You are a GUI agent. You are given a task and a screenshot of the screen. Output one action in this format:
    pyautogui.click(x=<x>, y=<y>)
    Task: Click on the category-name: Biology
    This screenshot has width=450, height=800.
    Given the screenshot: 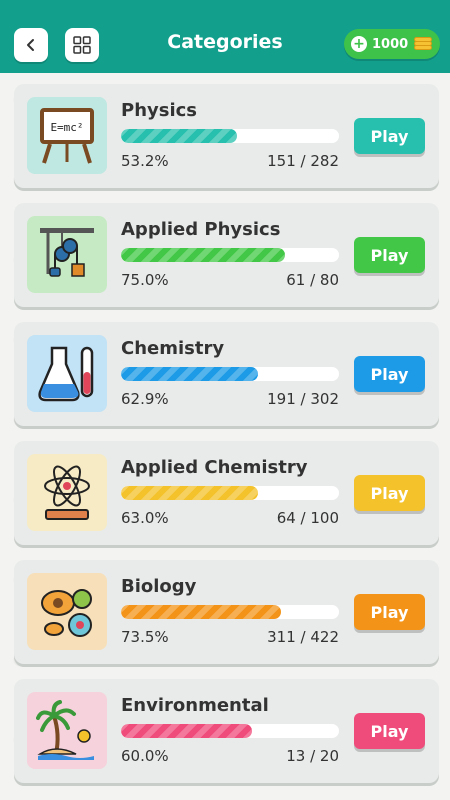 What is the action you would take?
    pyautogui.click(x=159, y=586)
    